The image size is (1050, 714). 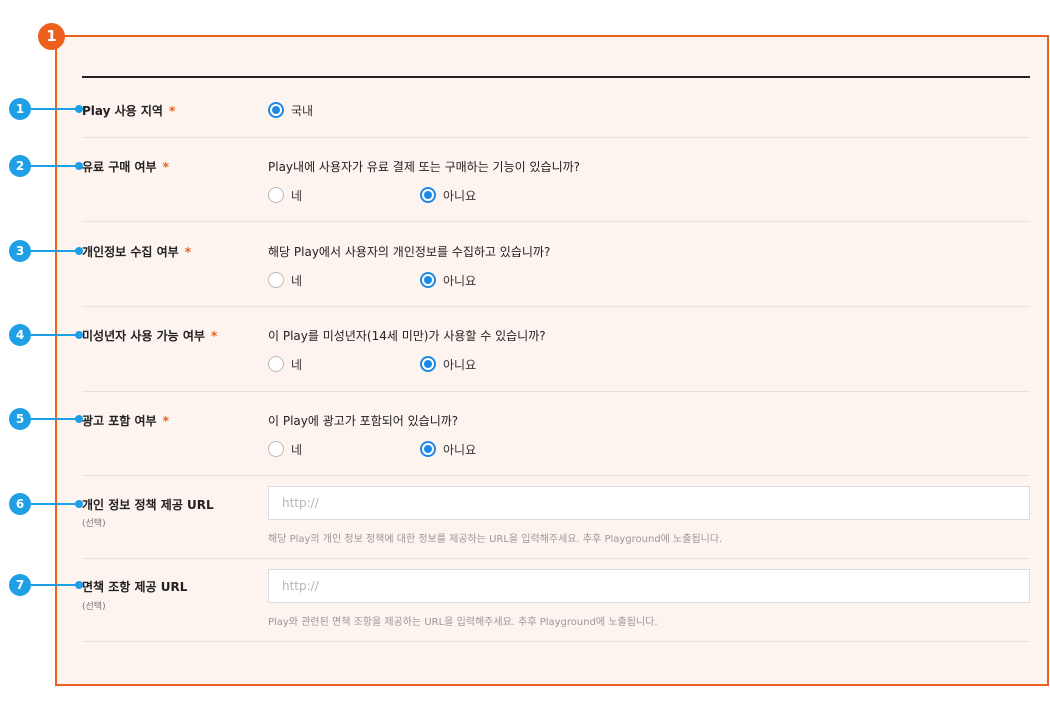 I want to click on privacy-url-input, so click(x=649, y=503).